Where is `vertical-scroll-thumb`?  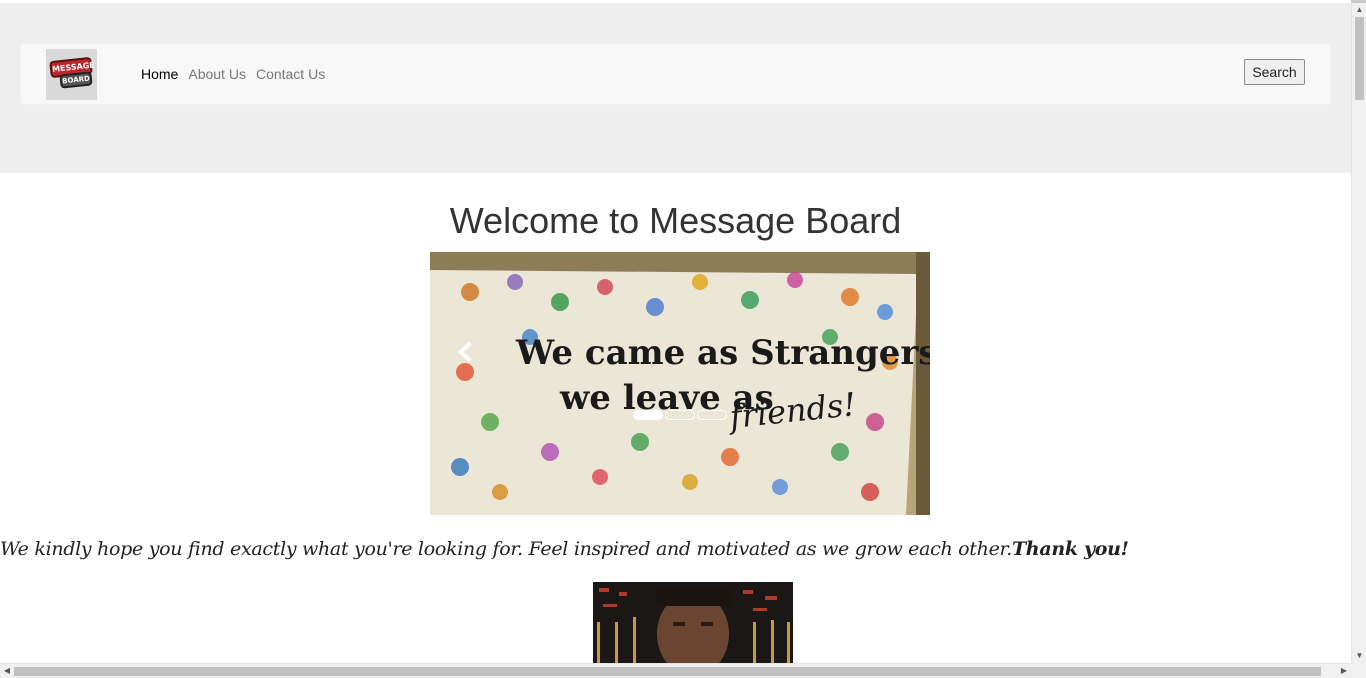 vertical-scroll-thumb is located at coordinates (1359, 58).